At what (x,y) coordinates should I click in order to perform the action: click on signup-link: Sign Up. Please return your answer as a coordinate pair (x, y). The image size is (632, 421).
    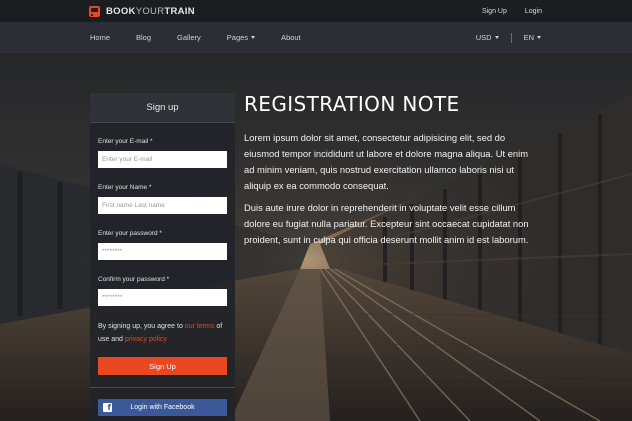
    Looking at the image, I should click on (494, 11).